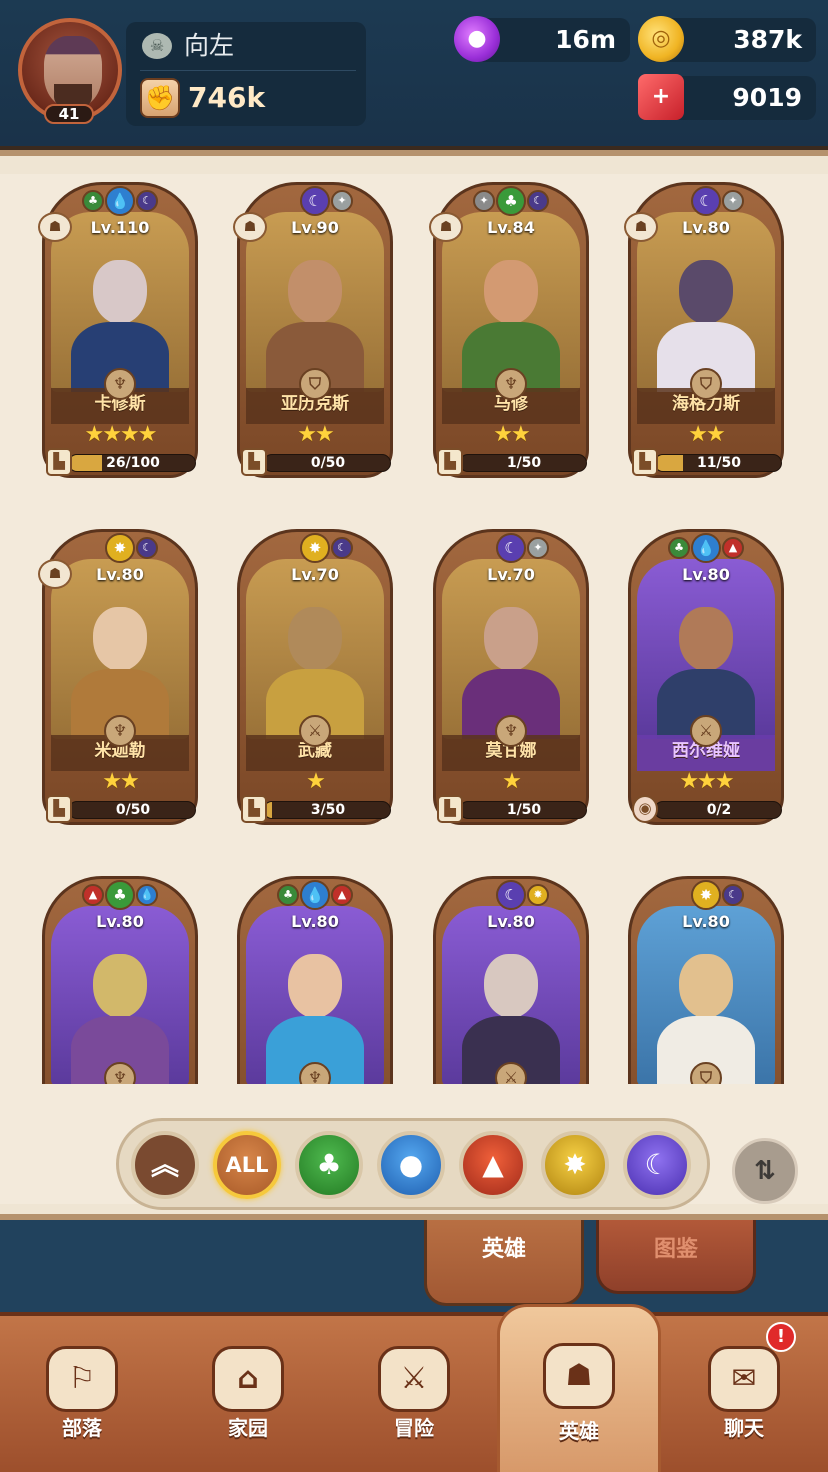 The width and height of the screenshot is (828, 1472). I want to click on sun-element-icon: ✸, so click(120, 548).